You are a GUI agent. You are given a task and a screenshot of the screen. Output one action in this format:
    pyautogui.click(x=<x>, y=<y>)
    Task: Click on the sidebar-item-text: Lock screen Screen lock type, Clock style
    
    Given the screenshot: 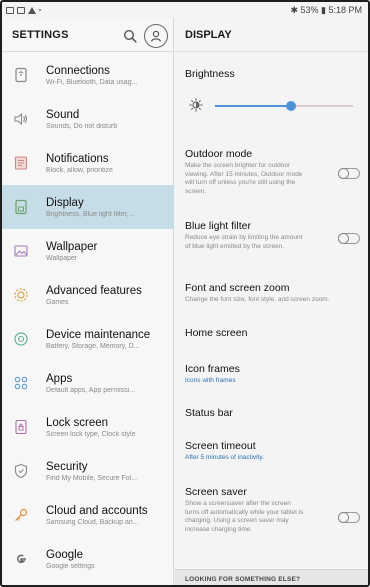 What is the action you would take?
    pyautogui.click(x=107, y=427)
    